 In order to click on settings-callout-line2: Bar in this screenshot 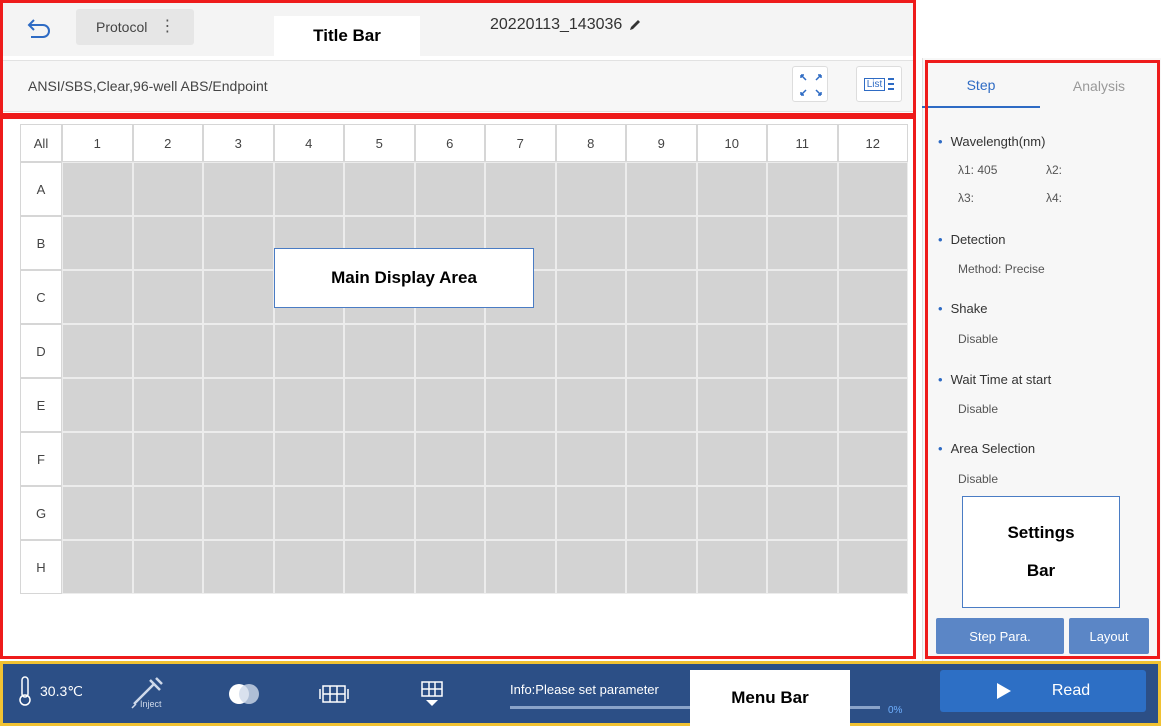, I will do `click(1041, 570)`.